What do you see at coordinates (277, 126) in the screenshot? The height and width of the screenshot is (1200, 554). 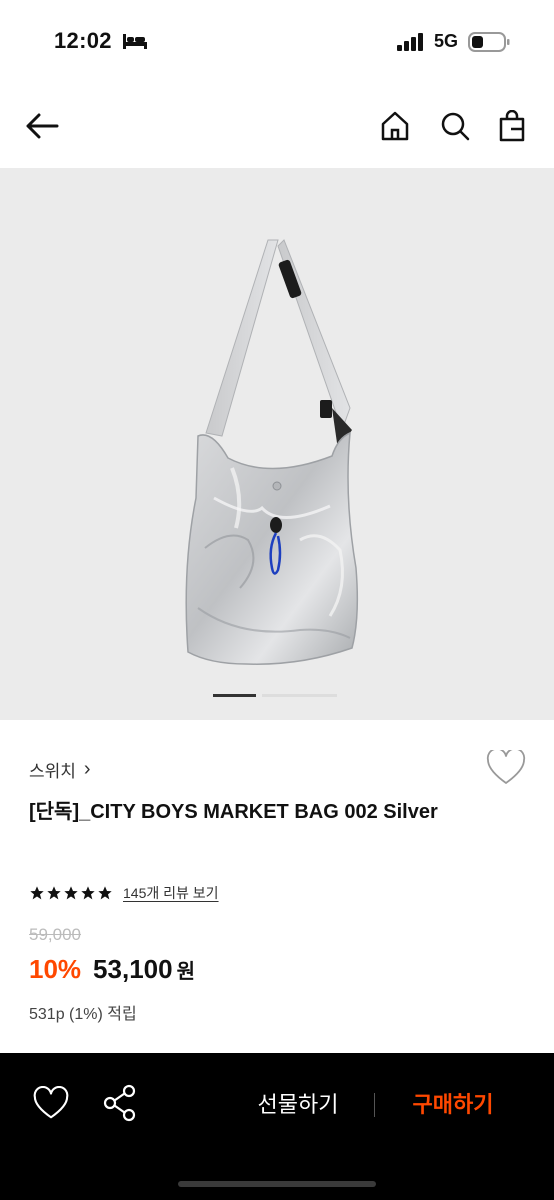 I see `top-nav-bar` at bounding box center [277, 126].